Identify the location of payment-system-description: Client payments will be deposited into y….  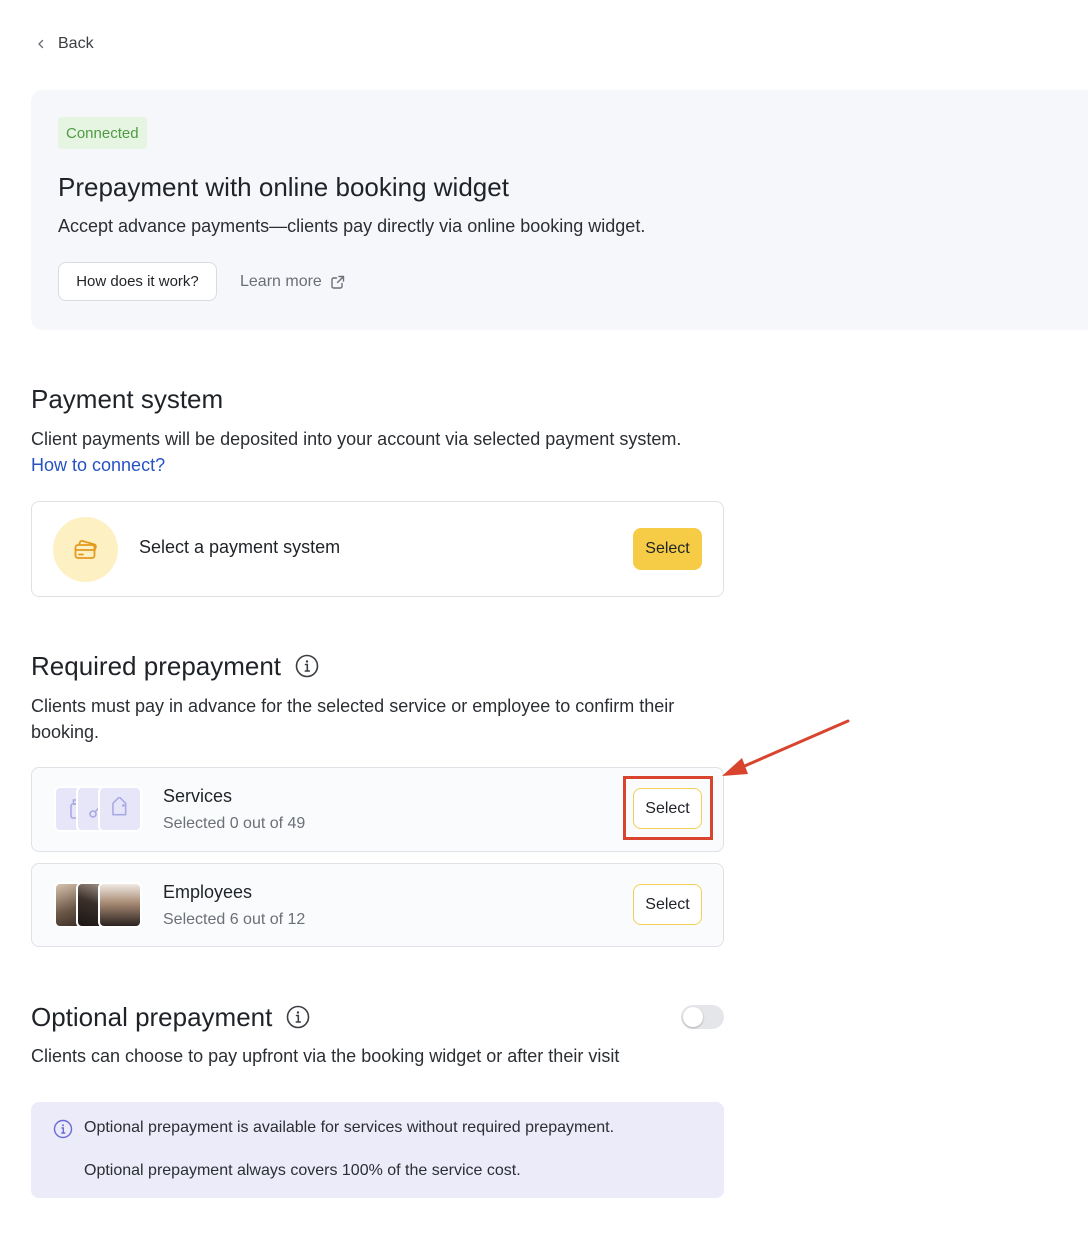
(376, 452).